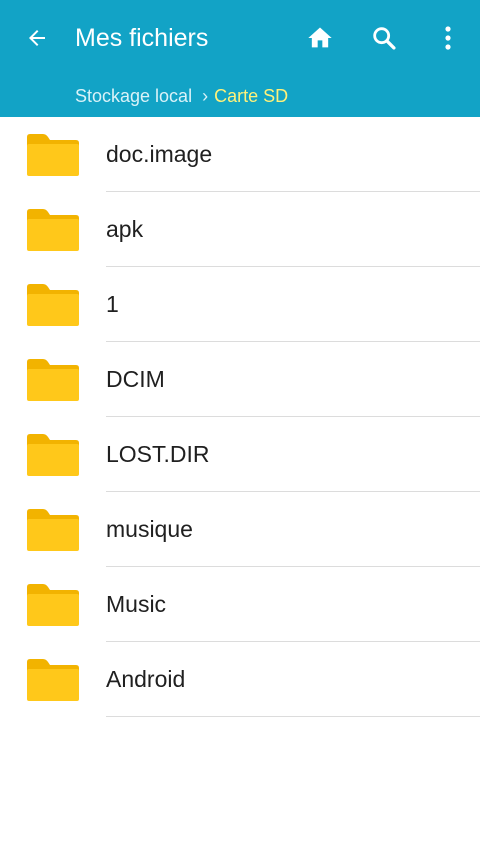  I want to click on folder-name: apk, so click(125, 229).